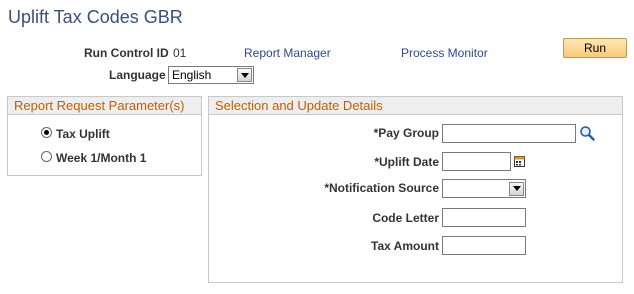 This screenshot has width=634, height=294. What do you see at coordinates (192, 75) in the screenshot?
I see `language-select-value: English` at bounding box center [192, 75].